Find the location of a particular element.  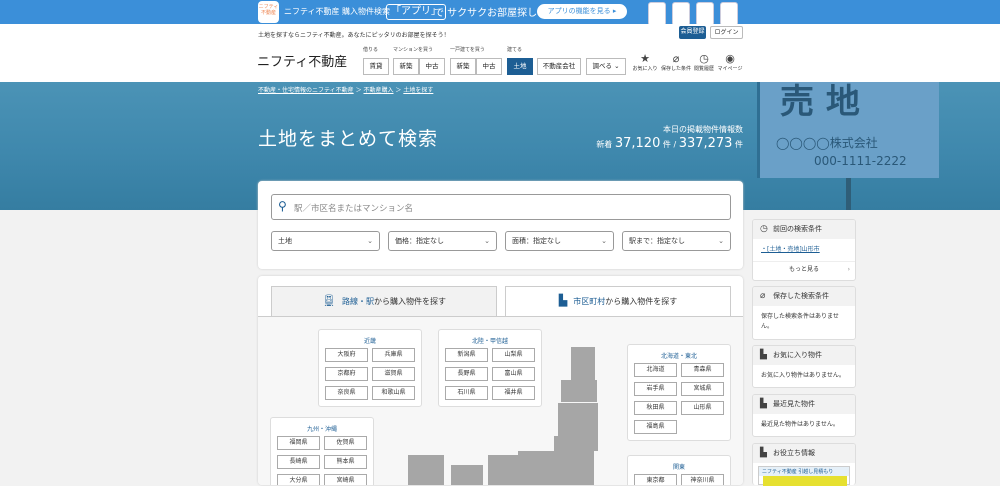

type-select: 土地 ⌄ is located at coordinates (325, 241).